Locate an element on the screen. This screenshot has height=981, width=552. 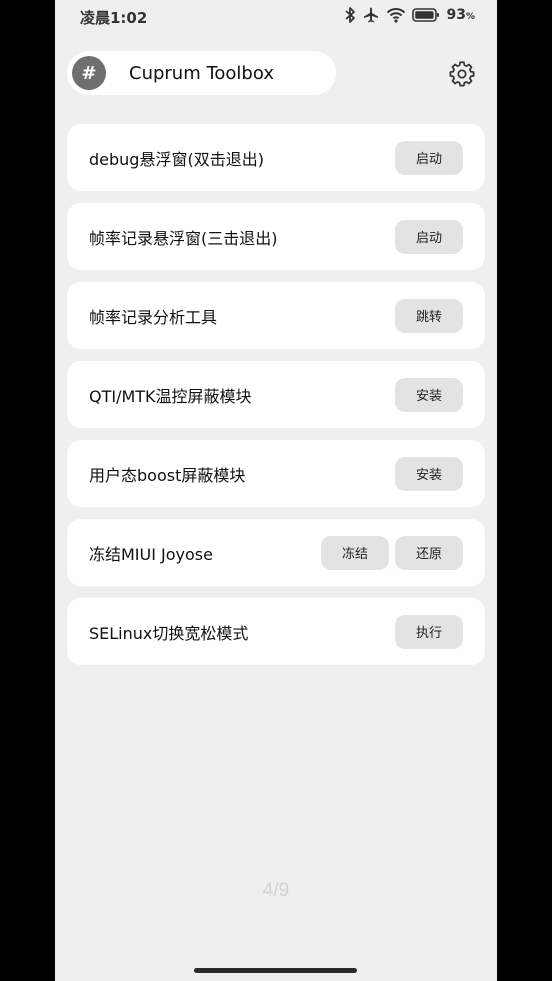
battery-icon is located at coordinates (426, 15).